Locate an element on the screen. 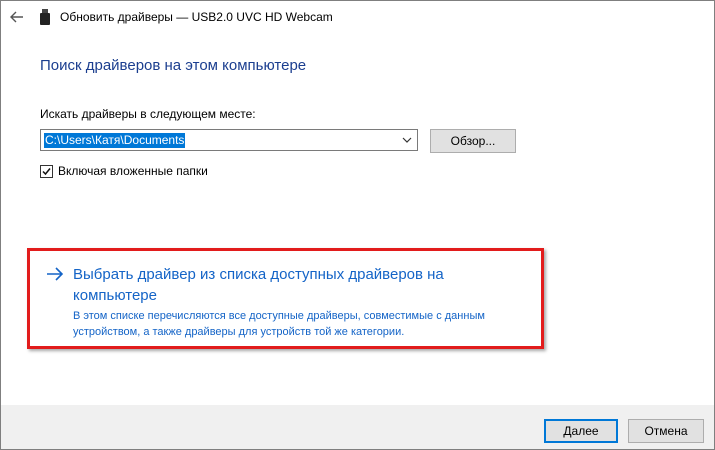 This screenshot has height=450, width=715. include-subfolders-checkbox is located at coordinates (46, 171).